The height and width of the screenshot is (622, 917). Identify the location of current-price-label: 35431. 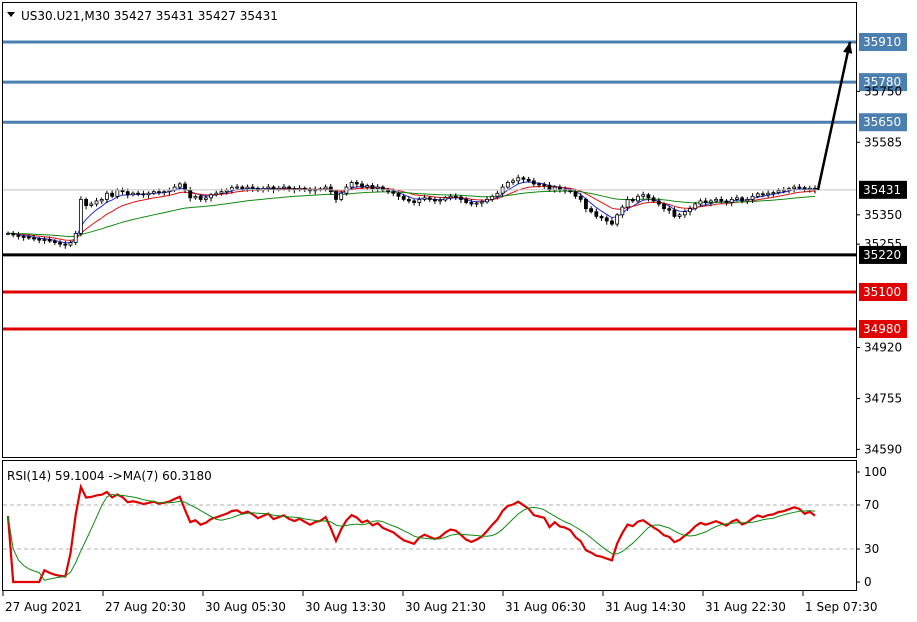
(882, 190).